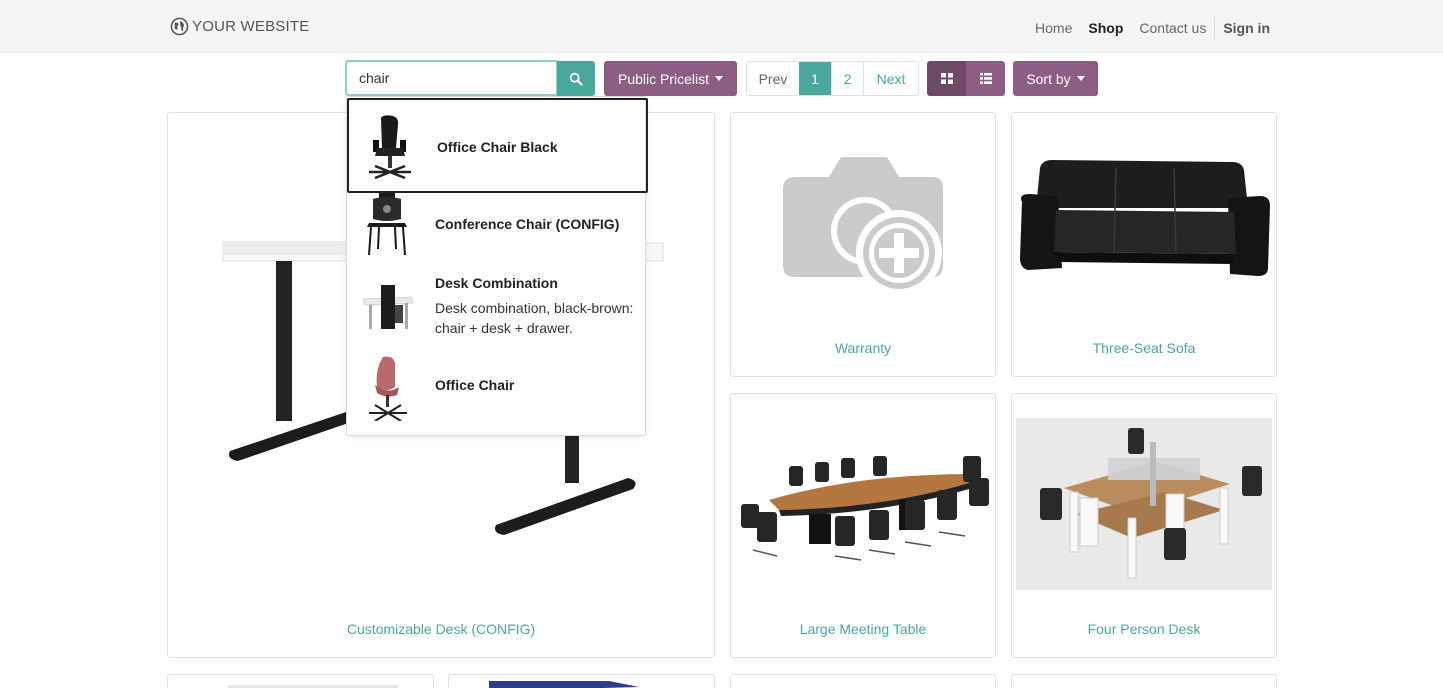  I want to click on pager-prev: Prev, so click(773, 78).